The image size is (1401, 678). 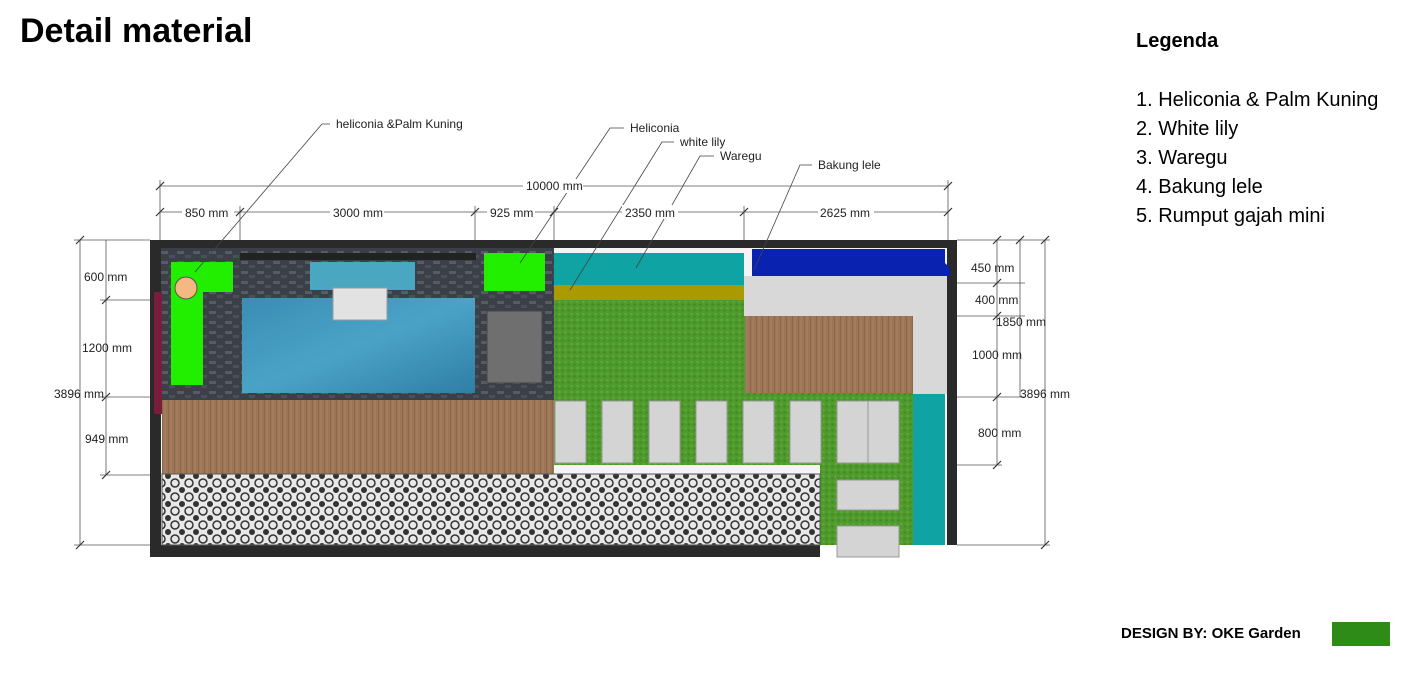 What do you see at coordinates (79, 394) in the screenshot?
I see `dim-left-3896: 3896 mm` at bounding box center [79, 394].